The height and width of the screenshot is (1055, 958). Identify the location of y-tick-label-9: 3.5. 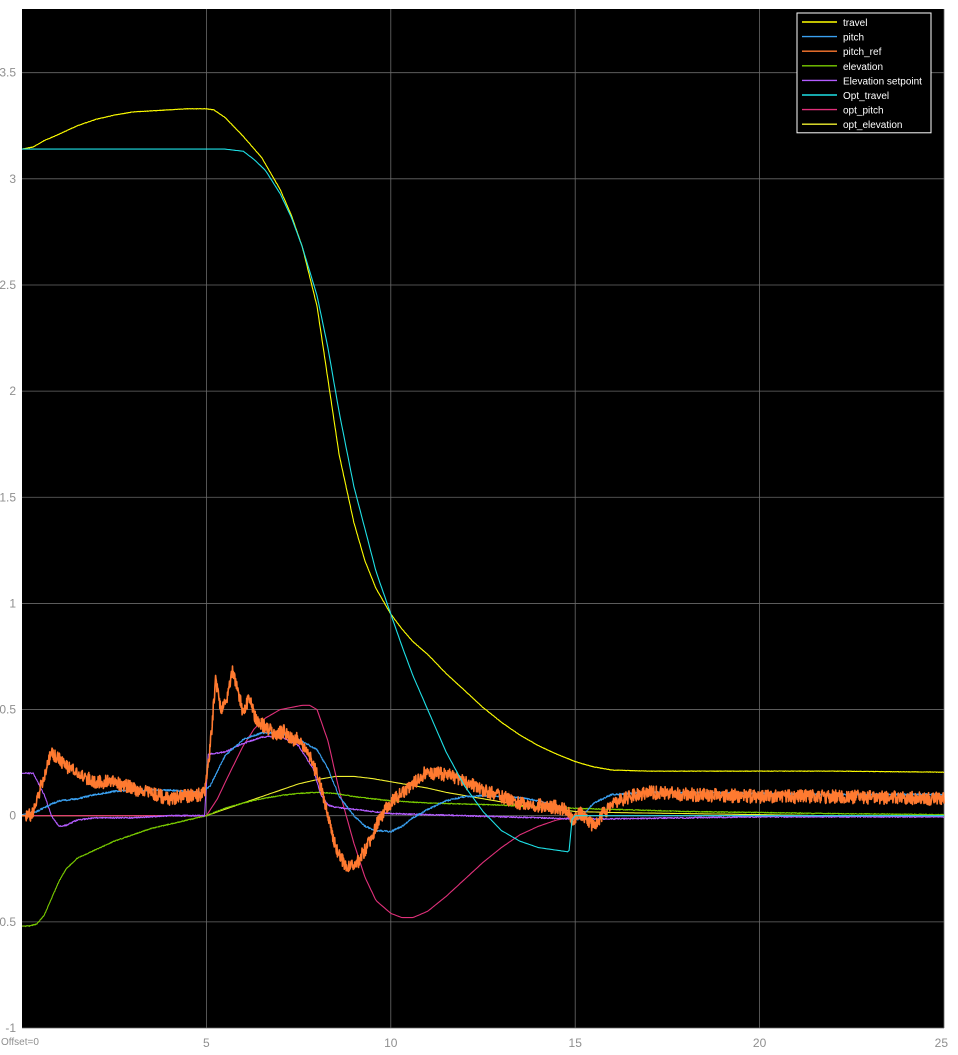
(8, 73).